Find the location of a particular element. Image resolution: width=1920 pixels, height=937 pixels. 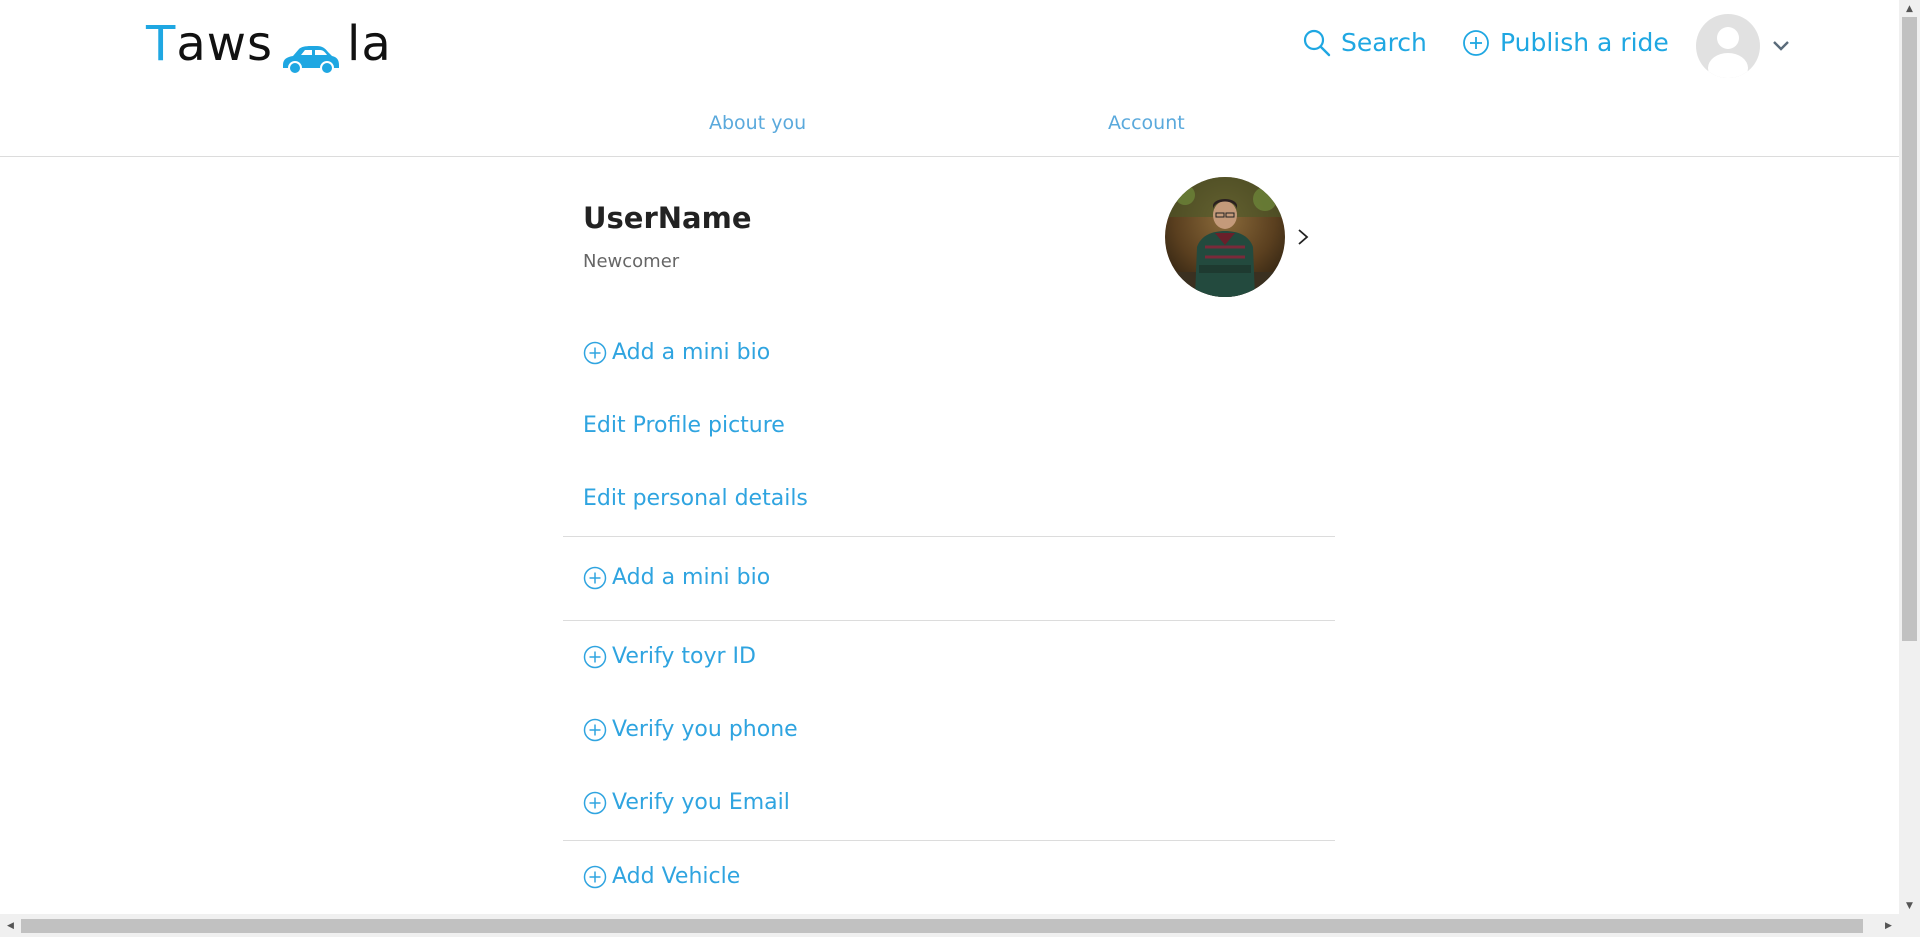

experience-level: Newcomer is located at coordinates (631, 261).